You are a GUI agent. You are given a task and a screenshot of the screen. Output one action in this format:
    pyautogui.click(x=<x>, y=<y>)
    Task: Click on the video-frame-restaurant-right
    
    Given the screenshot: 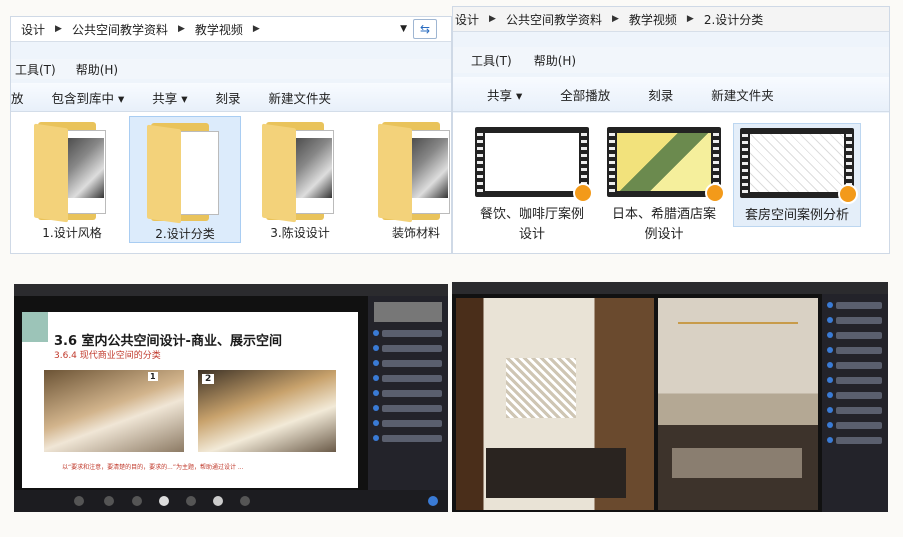 What is the action you would take?
    pyautogui.click(x=738, y=404)
    